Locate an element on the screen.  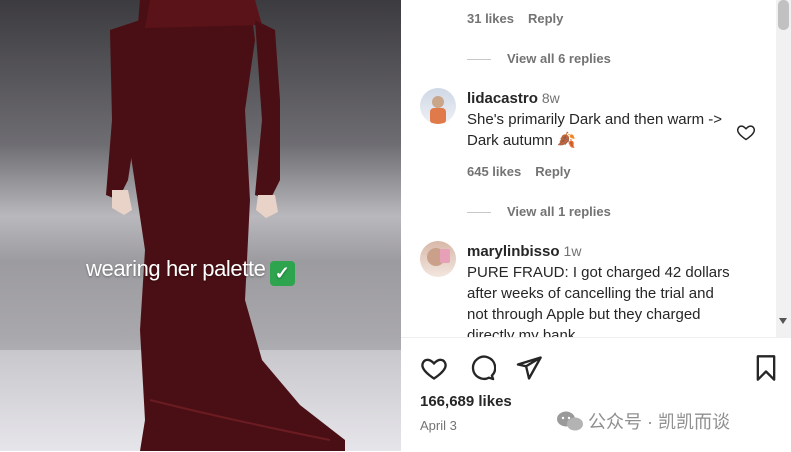
comments-scrollbar is located at coordinates (783, 168).